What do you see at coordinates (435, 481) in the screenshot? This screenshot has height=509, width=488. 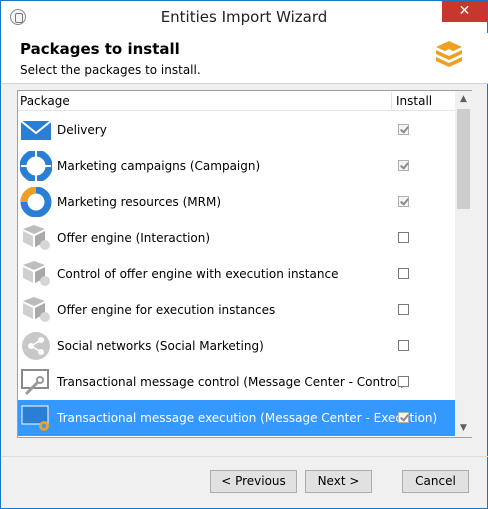 I see `cancel-button: Cancel` at bounding box center [435, 481].